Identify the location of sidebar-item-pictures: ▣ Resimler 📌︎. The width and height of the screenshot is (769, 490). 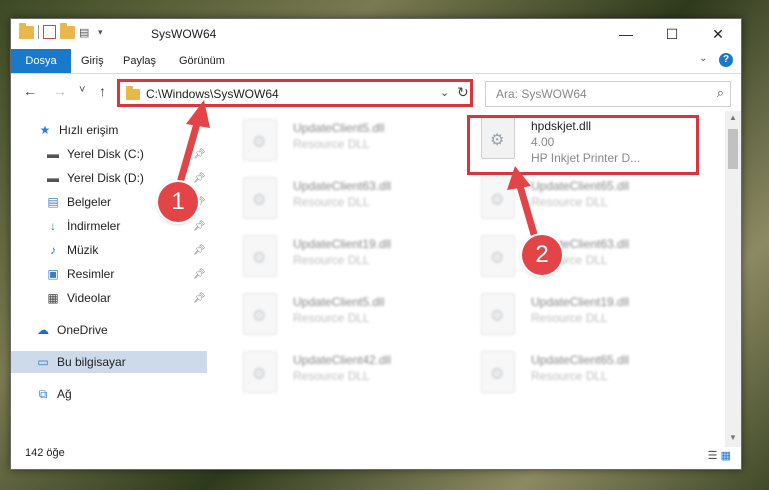
(109, 274).